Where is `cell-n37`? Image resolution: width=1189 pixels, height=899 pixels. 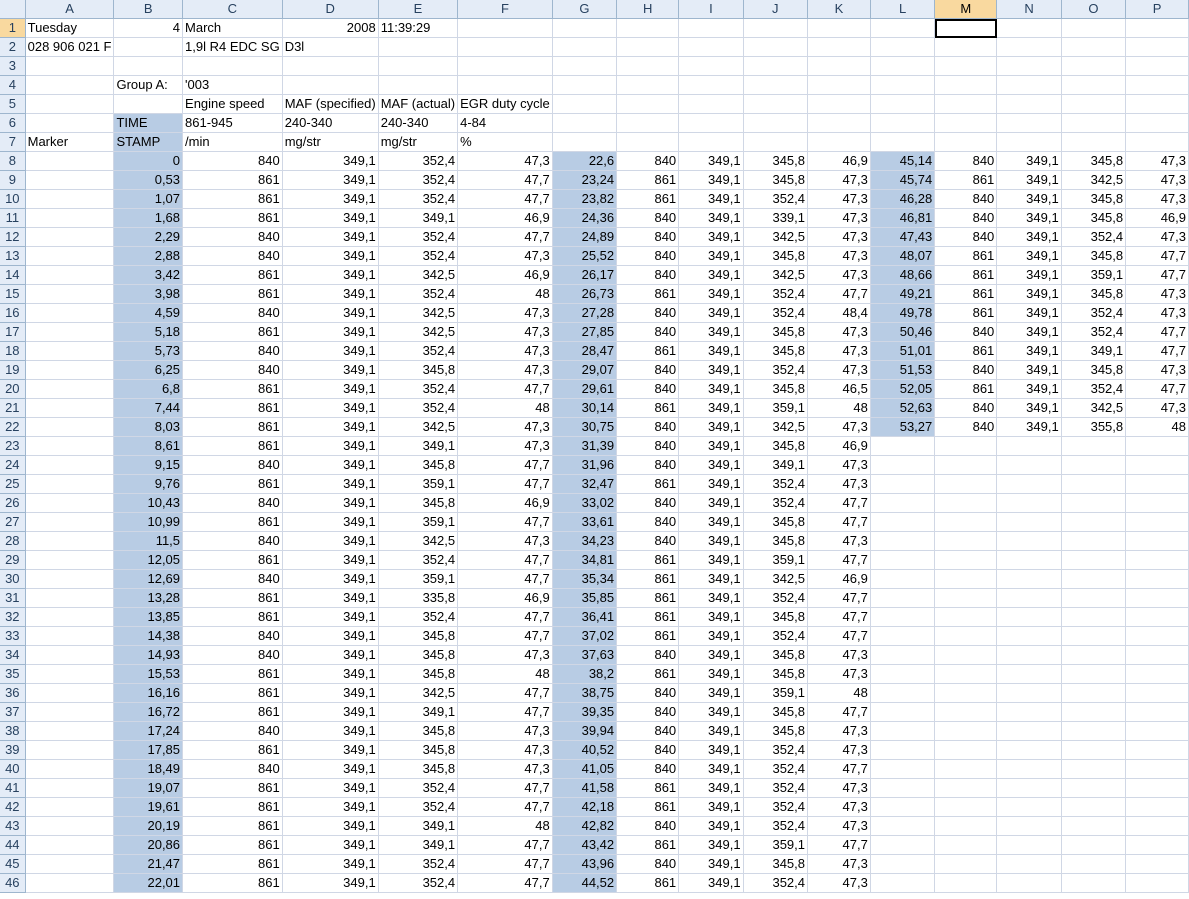
cell-n37 is located at coordinates (1029, 712).